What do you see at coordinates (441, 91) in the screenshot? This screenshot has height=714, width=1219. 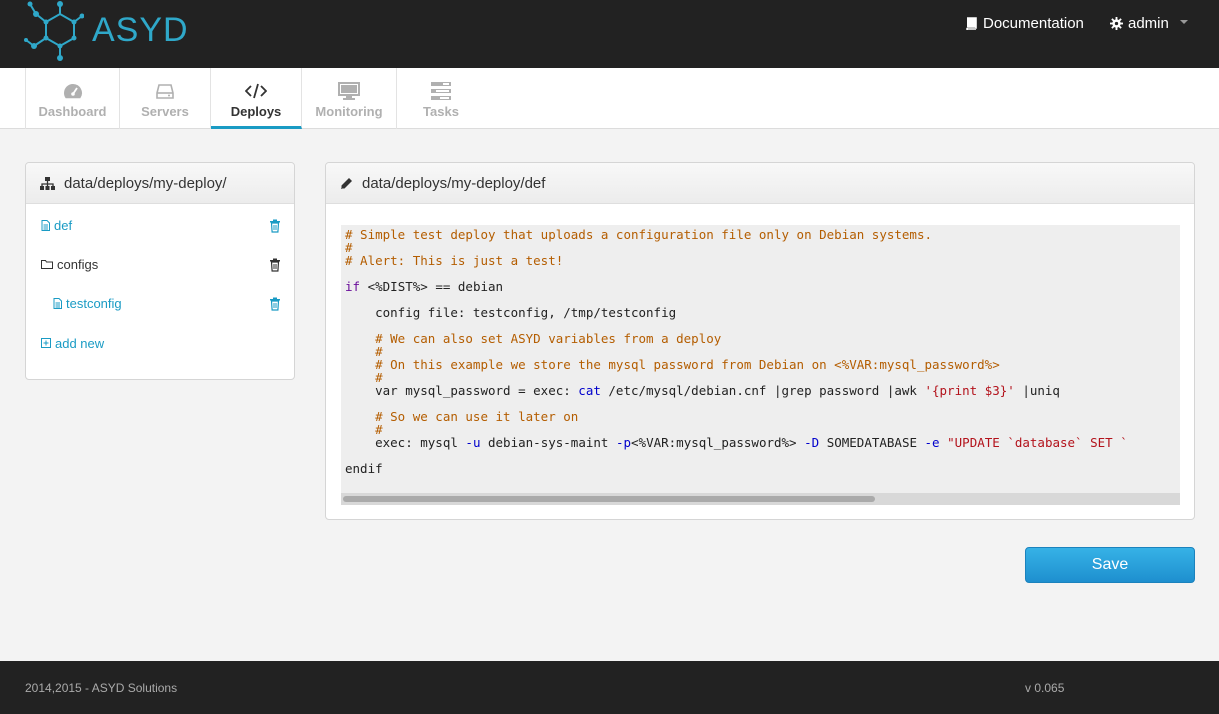 I see `tasks-icon` at bounding box center [441, 91].